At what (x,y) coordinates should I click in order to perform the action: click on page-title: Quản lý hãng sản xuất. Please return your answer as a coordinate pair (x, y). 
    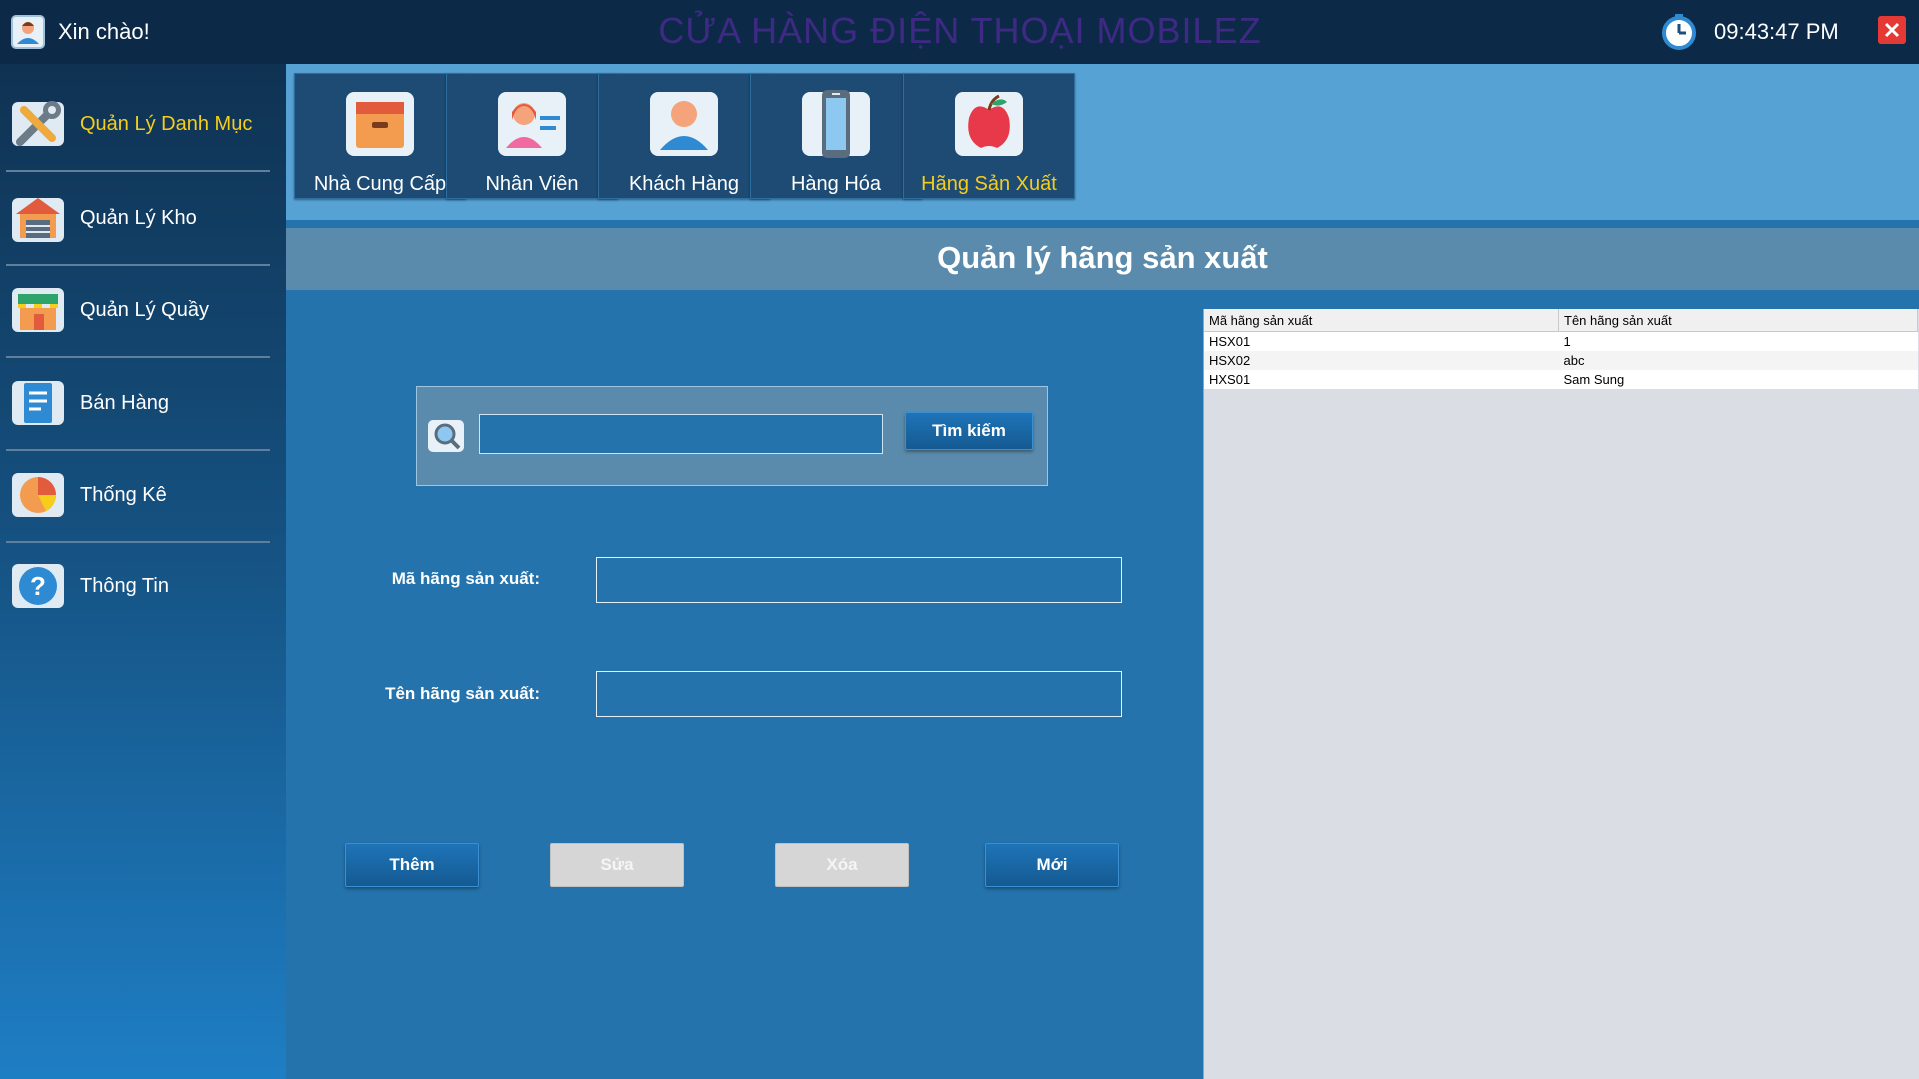
    Looking at the image, I should click on (1102, 257).